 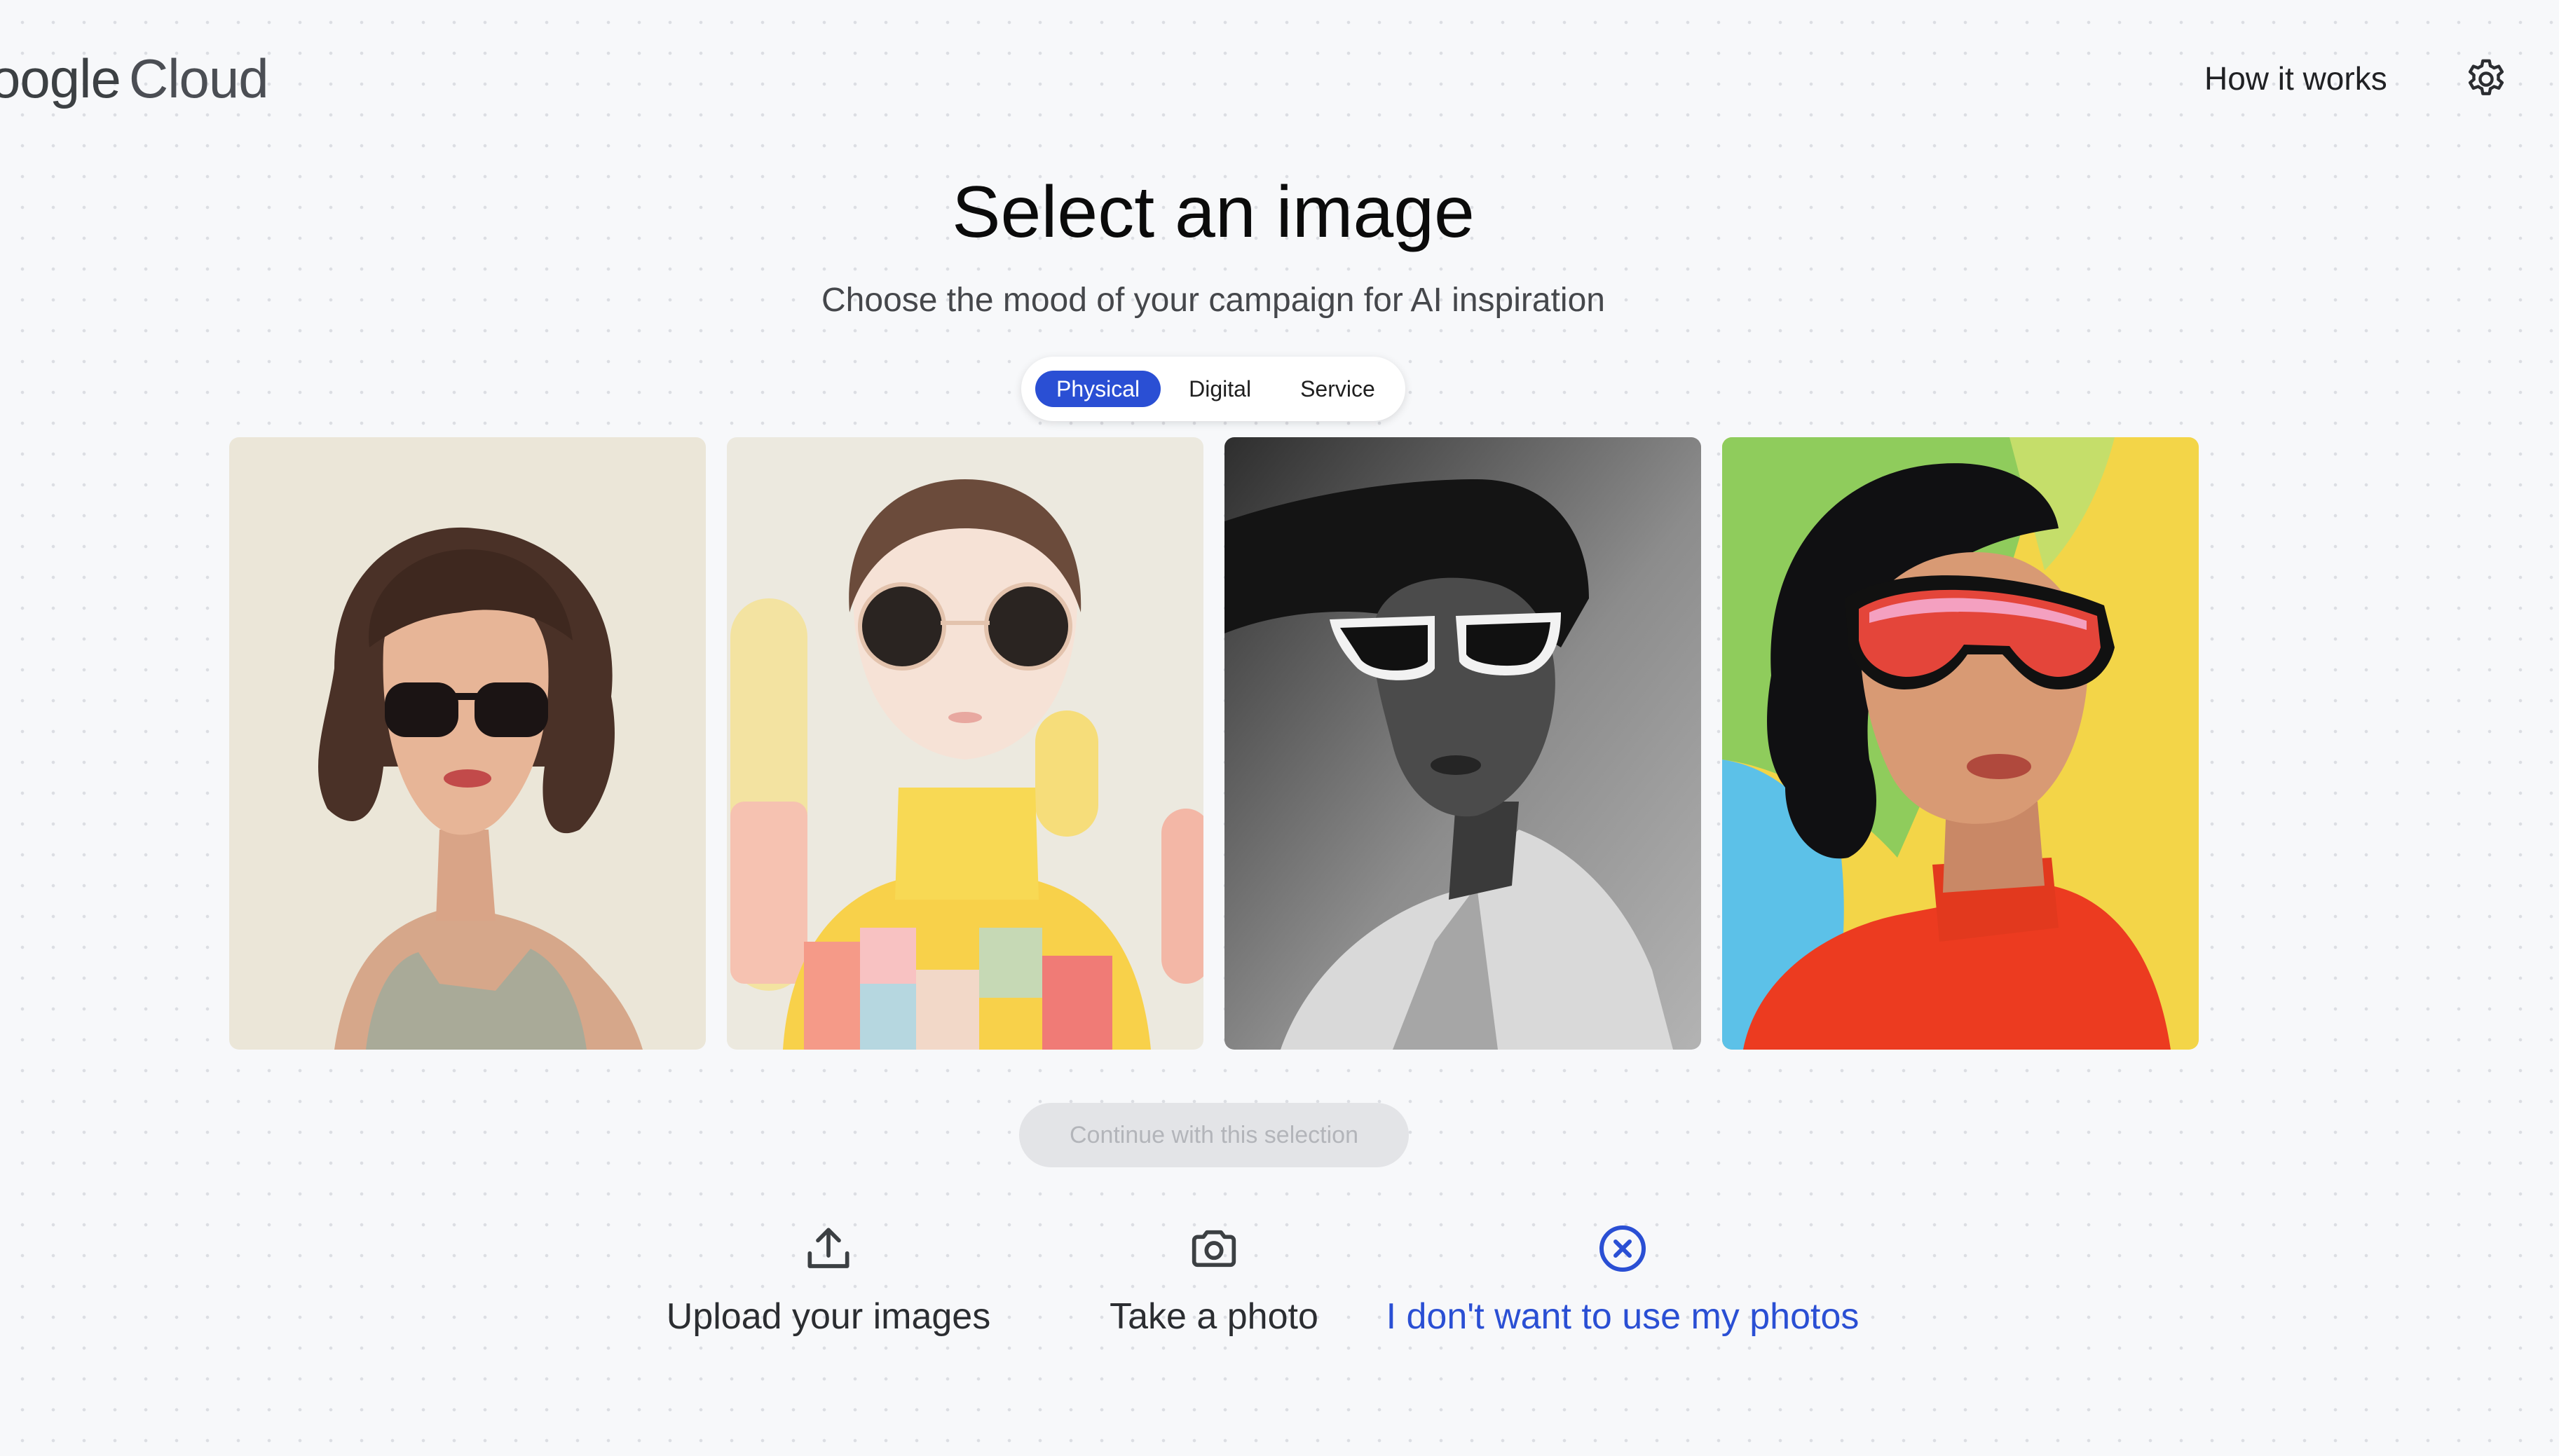 I want to click on google-cloud-logo: oogle Cloud, so click(x=134, y=78).